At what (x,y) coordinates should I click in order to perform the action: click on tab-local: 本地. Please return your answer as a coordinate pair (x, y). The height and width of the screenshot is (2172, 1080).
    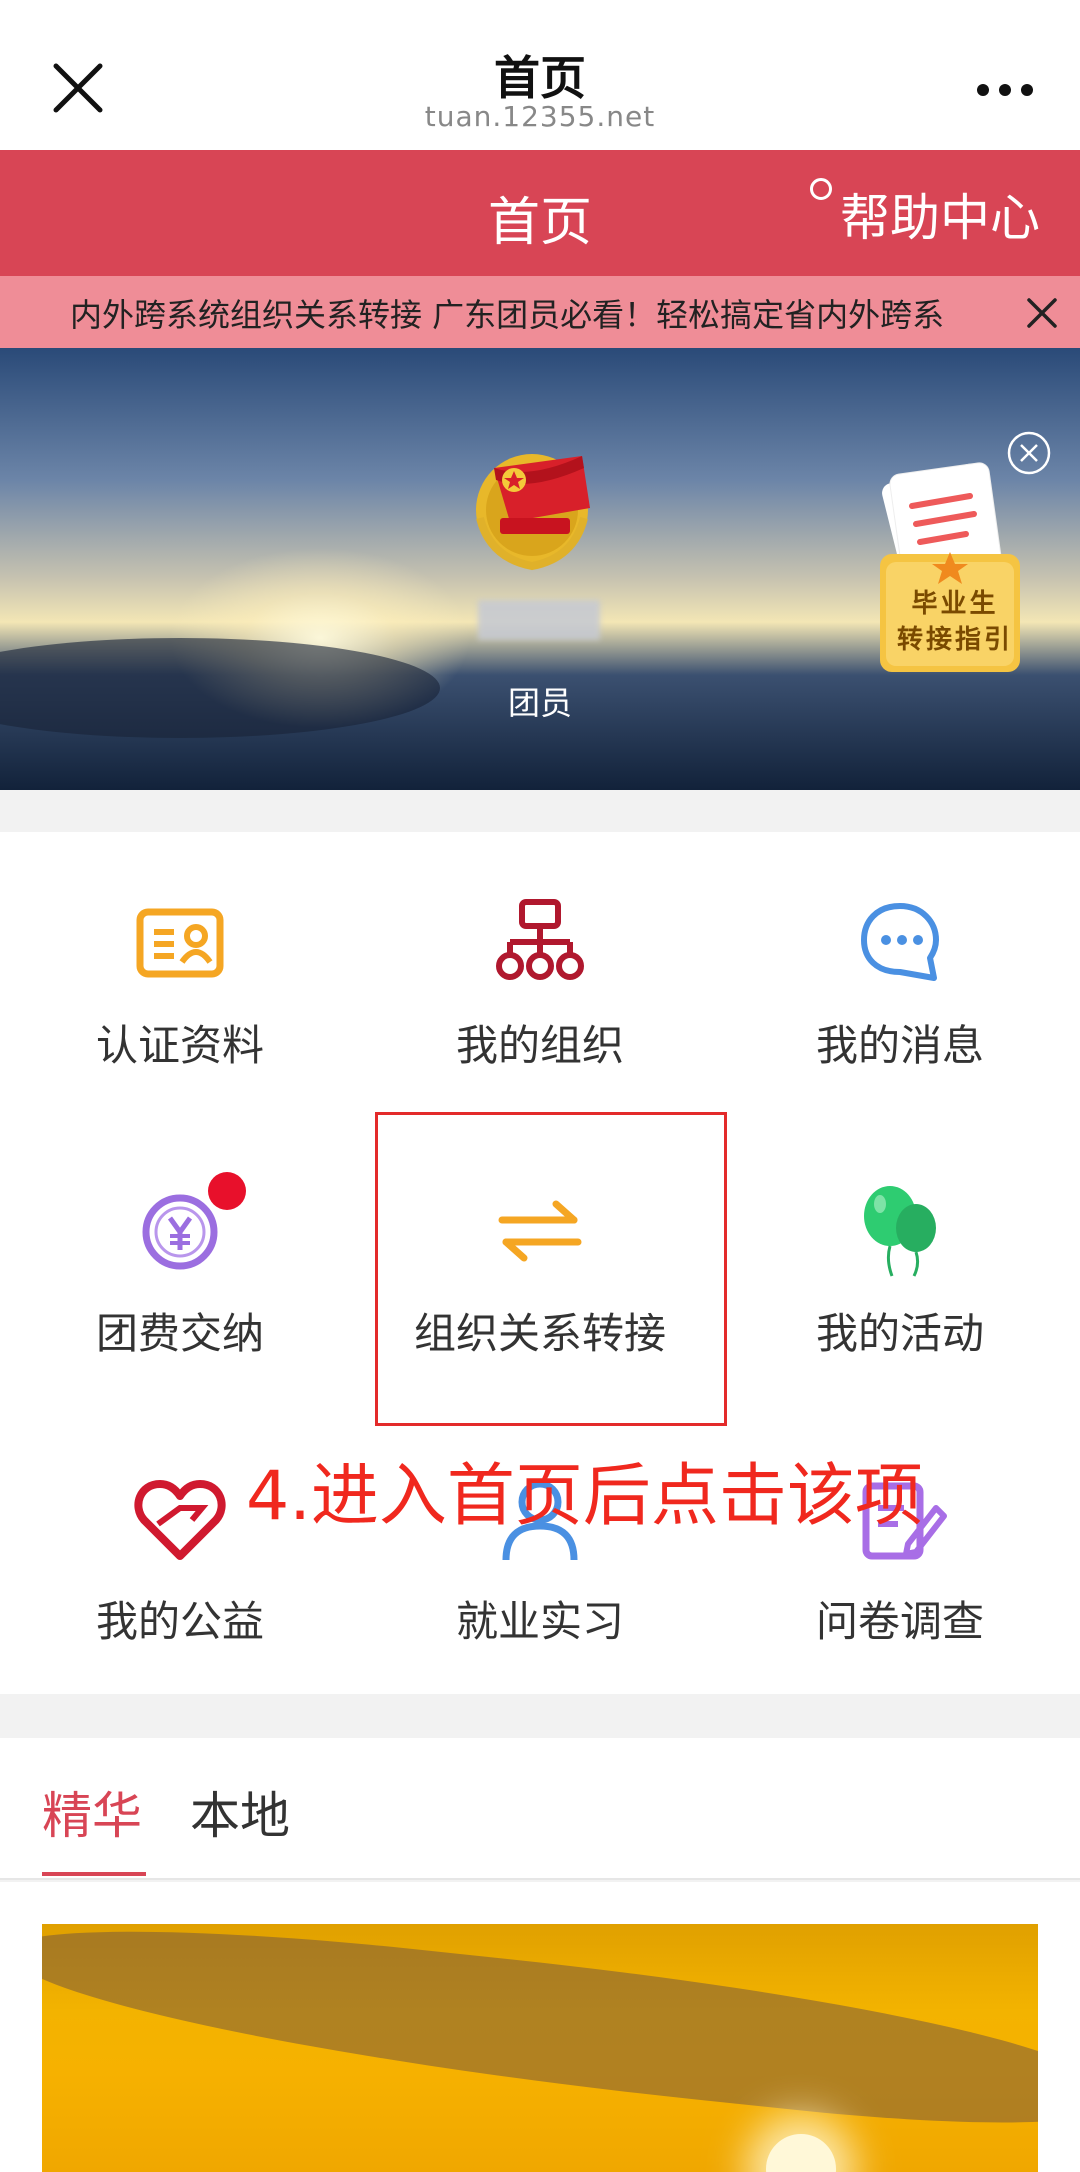
    Looking at the image, I should click on (240, 1812).